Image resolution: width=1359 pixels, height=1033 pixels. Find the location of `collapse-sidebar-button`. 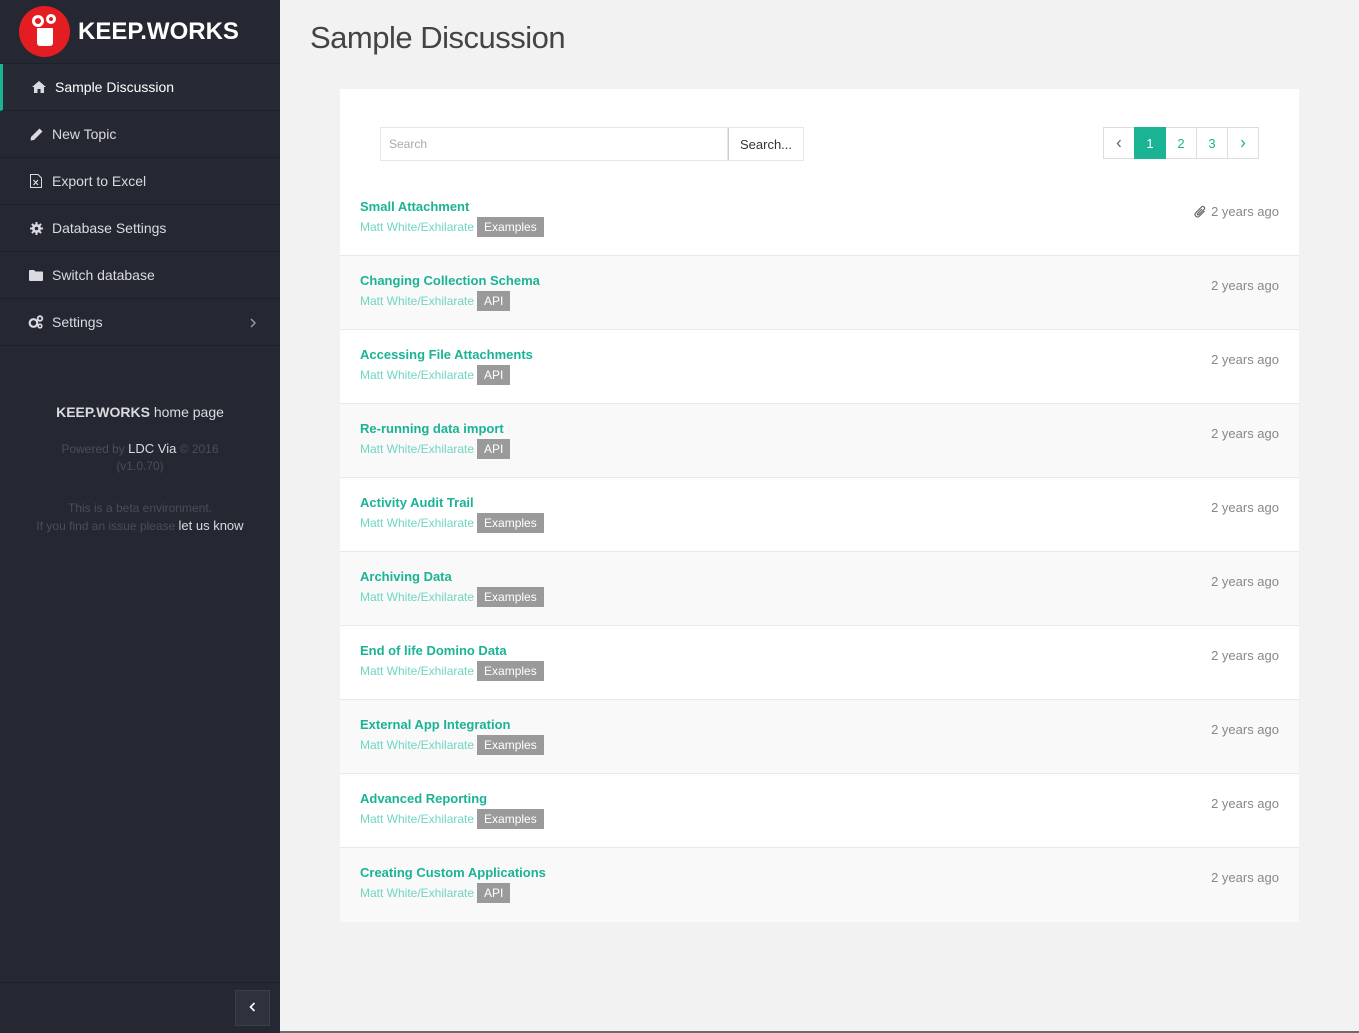

collapse-sidebar-button is located at coordinates (252, 1008).